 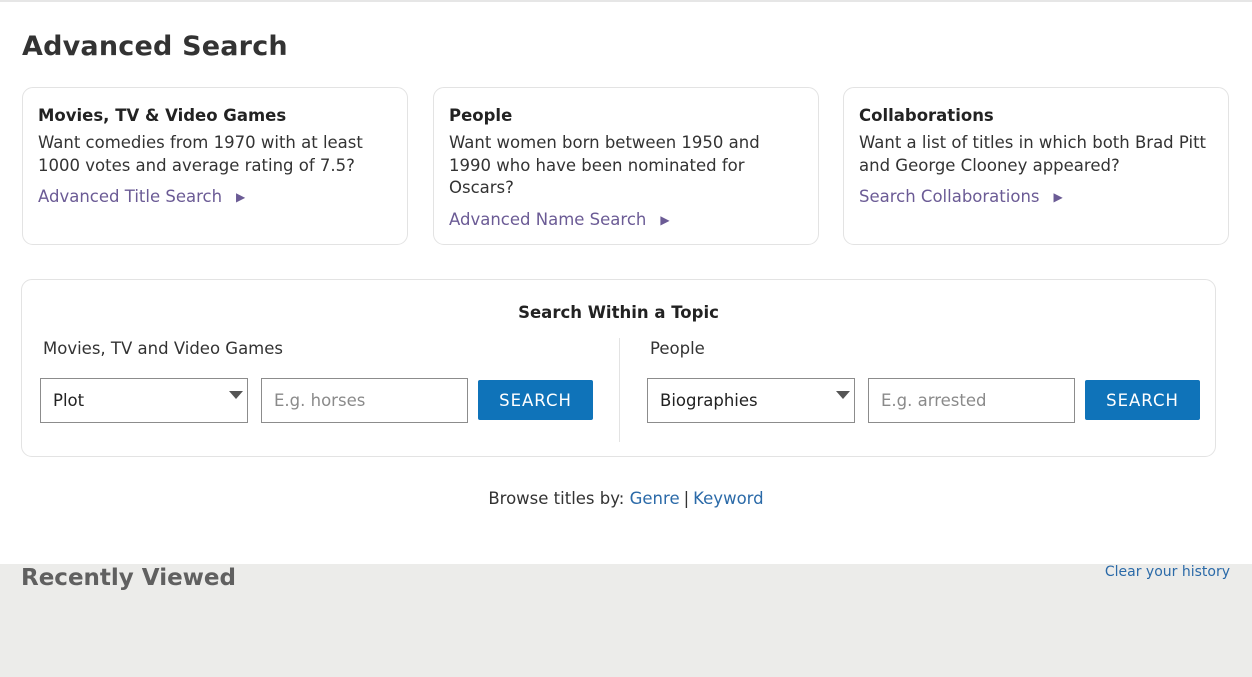 I want to click on people-topic-select: Biographies, so click(x=751, y=400).